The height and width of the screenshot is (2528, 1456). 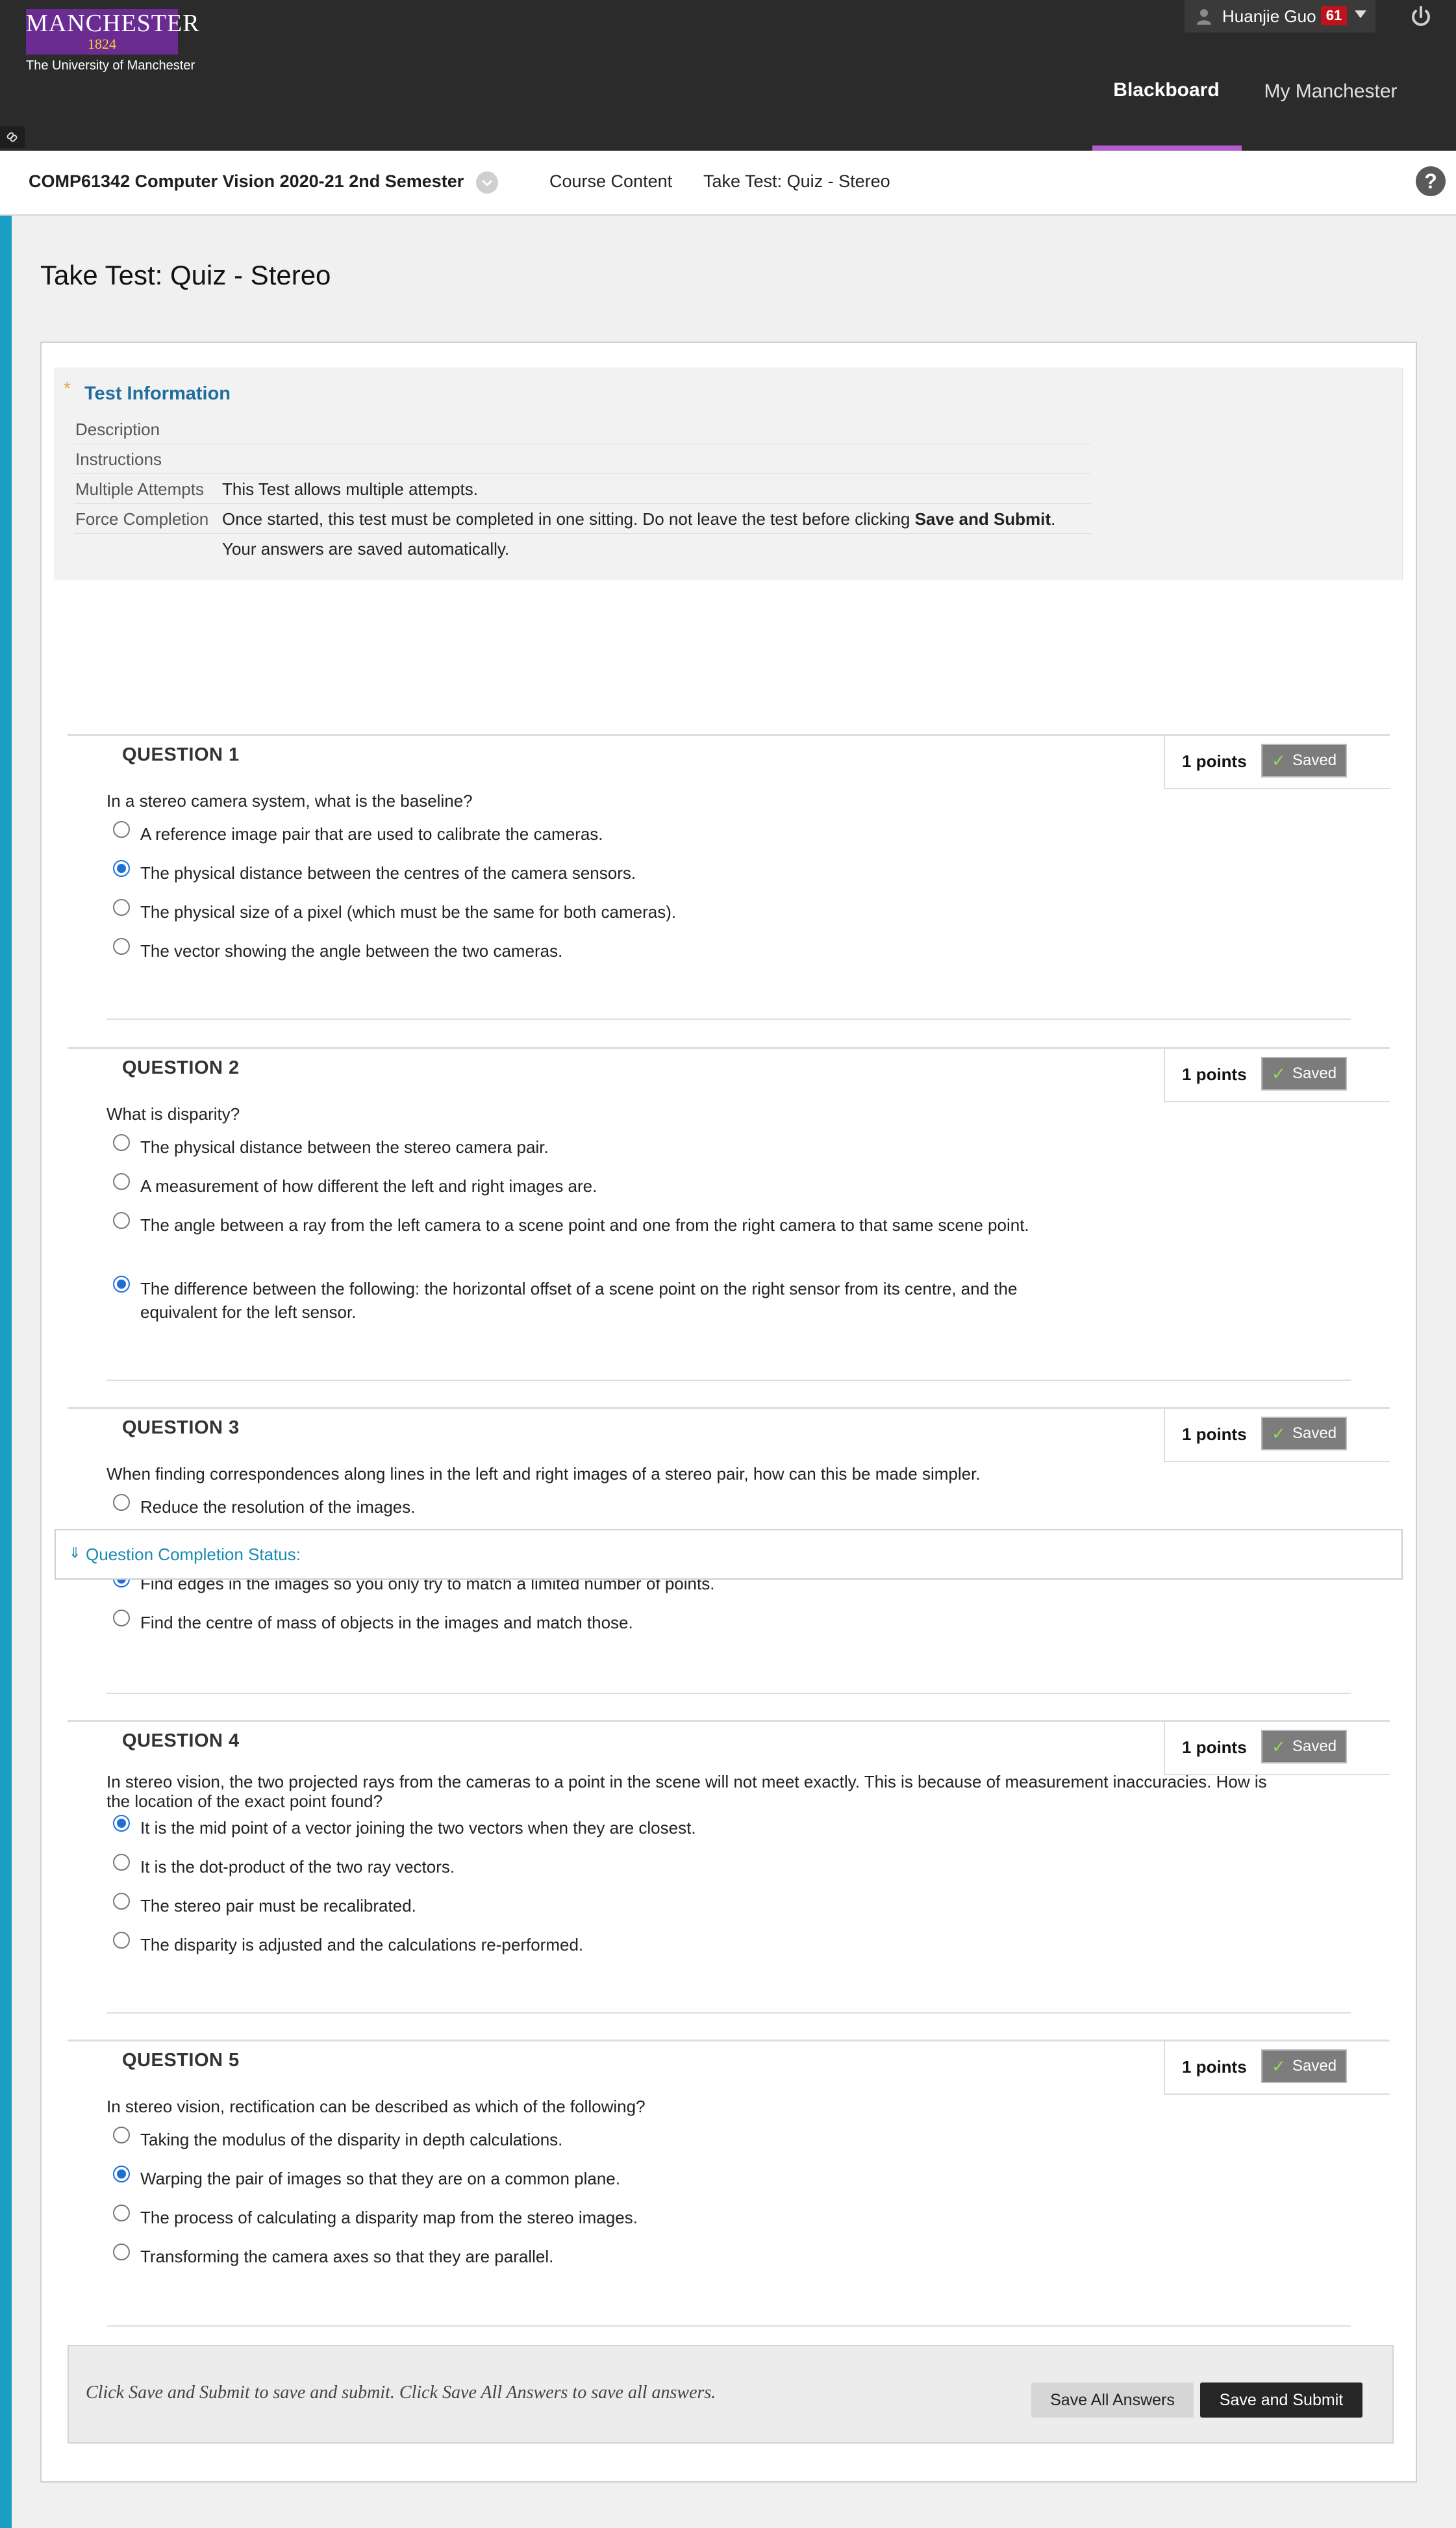 What do you see at coordinates (610, 181) in the screenshot?
I see `breadcrumb-course-content: Course Content` at bounding box center [610, 181].